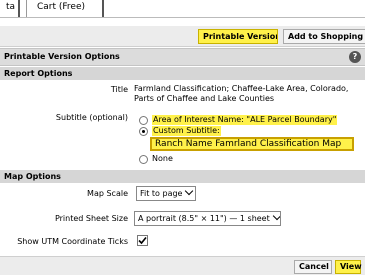  What do you see at coordinates (143, 159) in the screenshot?
I see `subtitle-none-radio` at bounding box center [143, 159].